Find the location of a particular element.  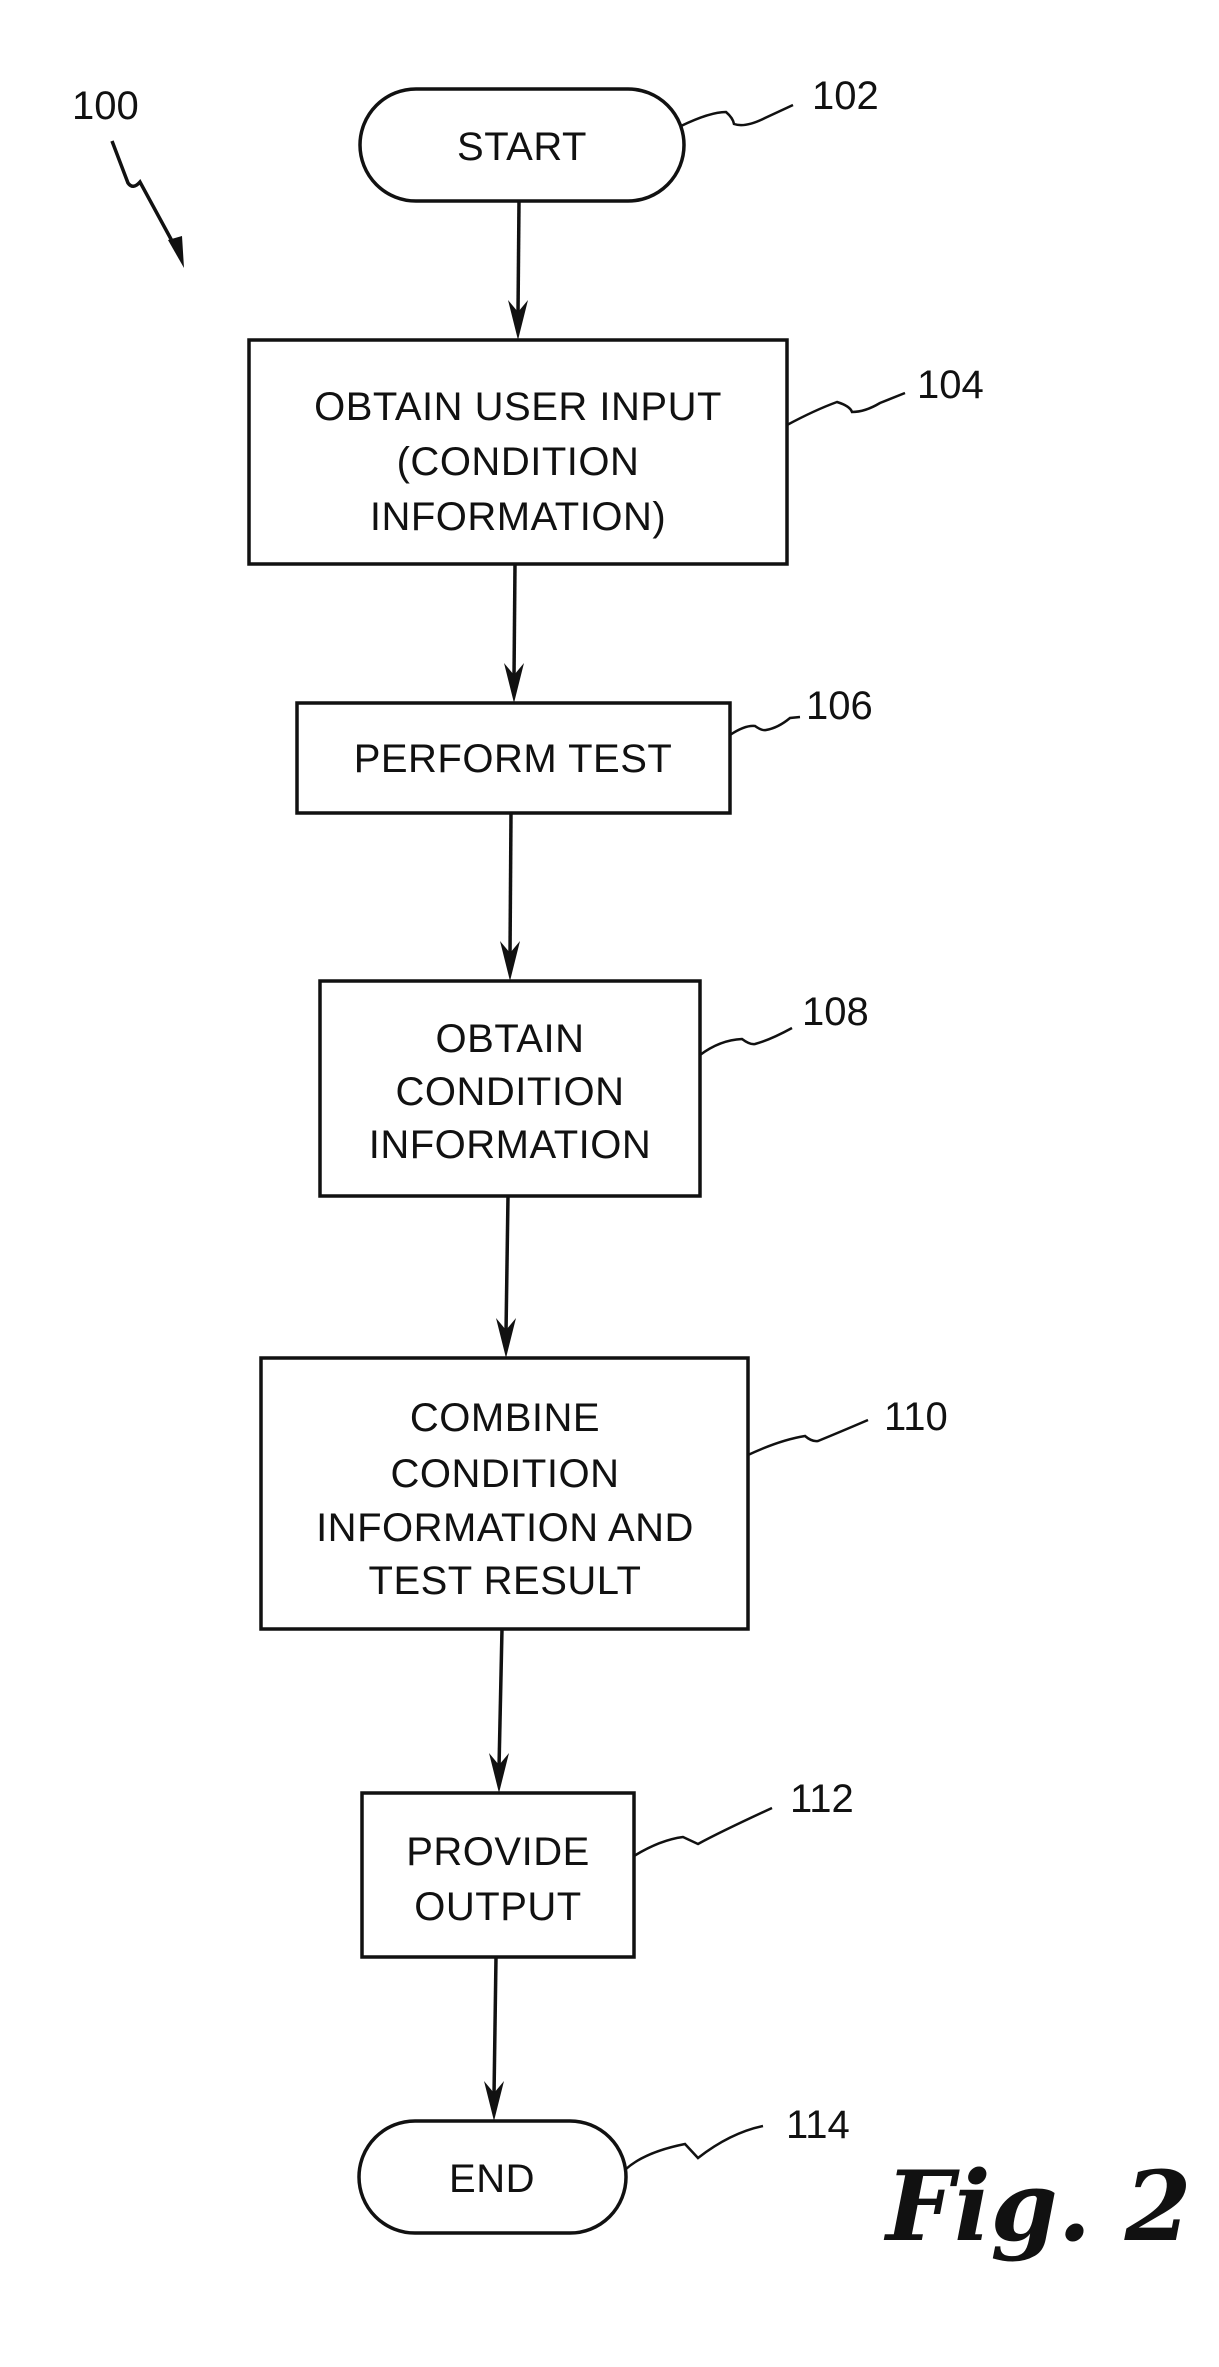

ref-numeral: 102 is located at coordinates (845, 96).